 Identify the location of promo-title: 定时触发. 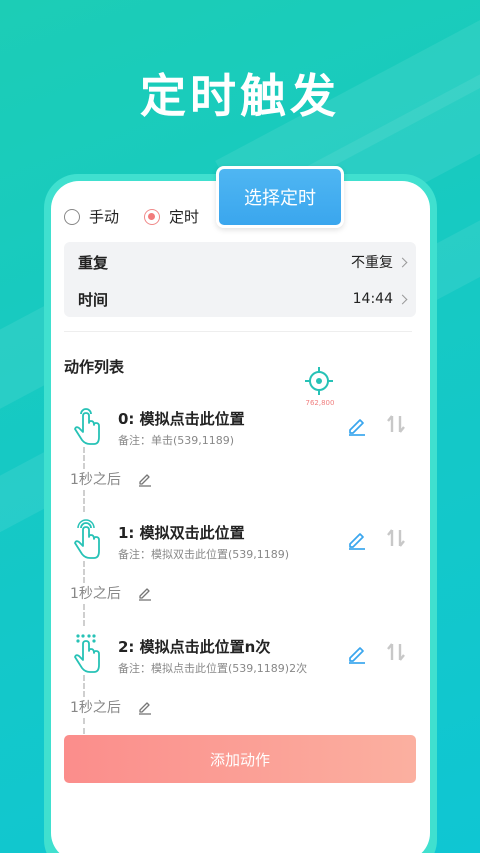
(240, 96).